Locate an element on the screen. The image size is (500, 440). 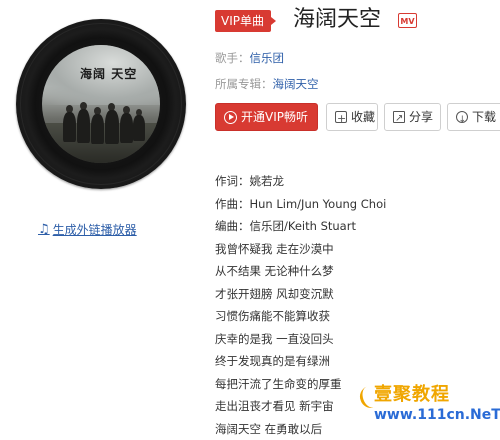
vip-single-badge: VIP单曲 is located at coordinates (243, 21).